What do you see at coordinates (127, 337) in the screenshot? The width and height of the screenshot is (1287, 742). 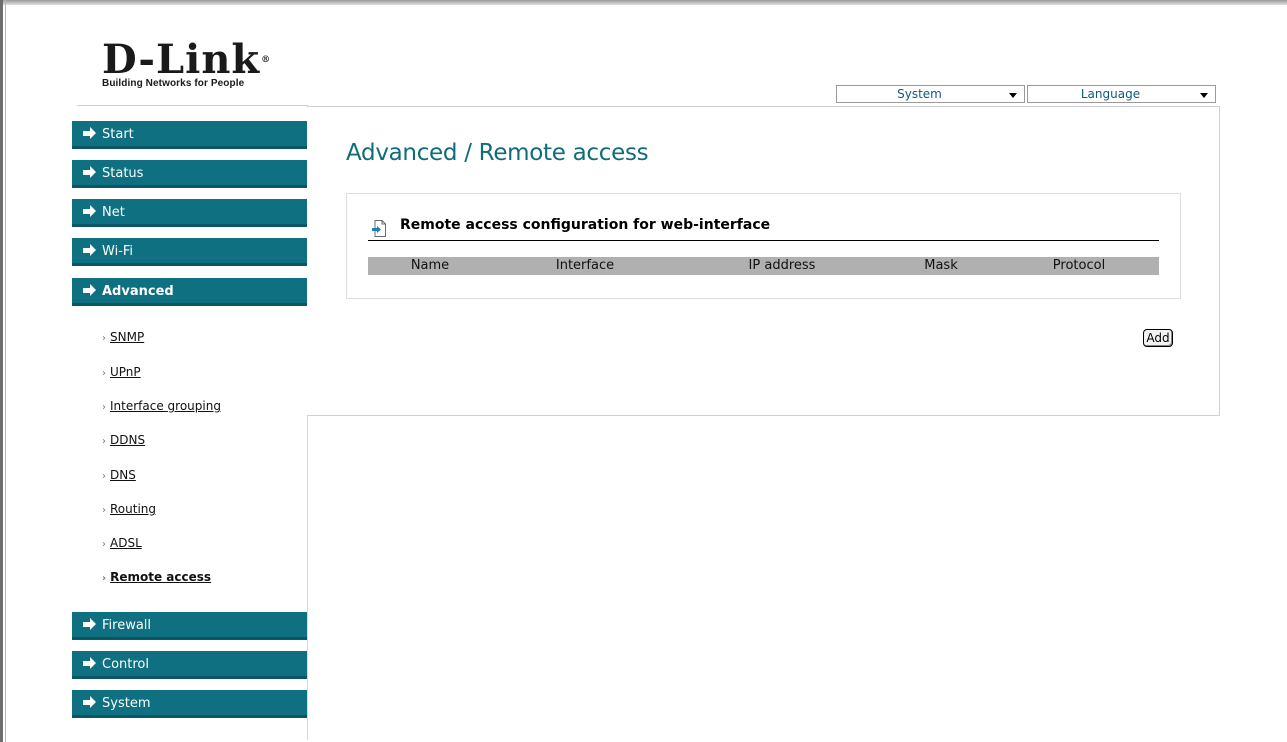 I see `sidebar-item-label: SNMP` at bounding box center [127, 337].